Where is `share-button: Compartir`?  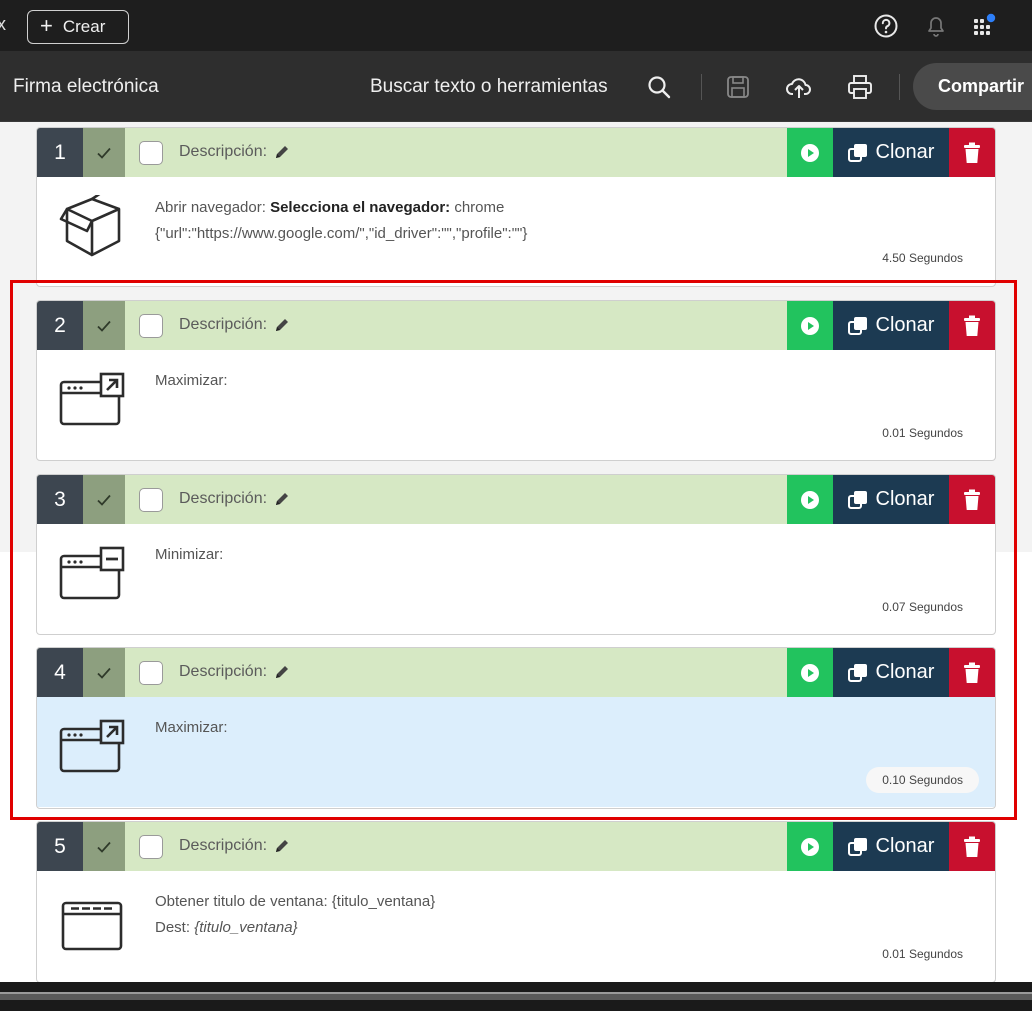 share-button: Compartir is located at coordinates (972, 86).